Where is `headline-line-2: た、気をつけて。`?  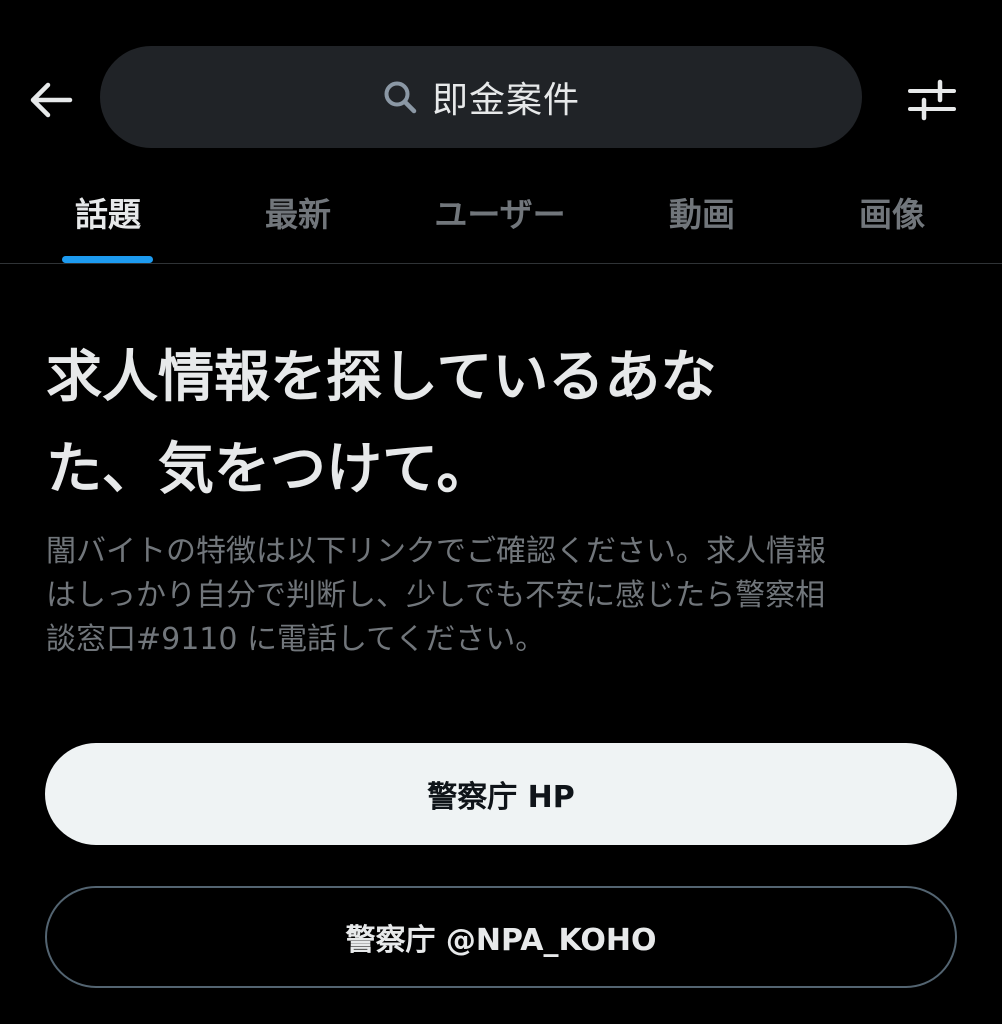
headline-line-2: た、気をつけて。 is located at coordinates (269, 469).